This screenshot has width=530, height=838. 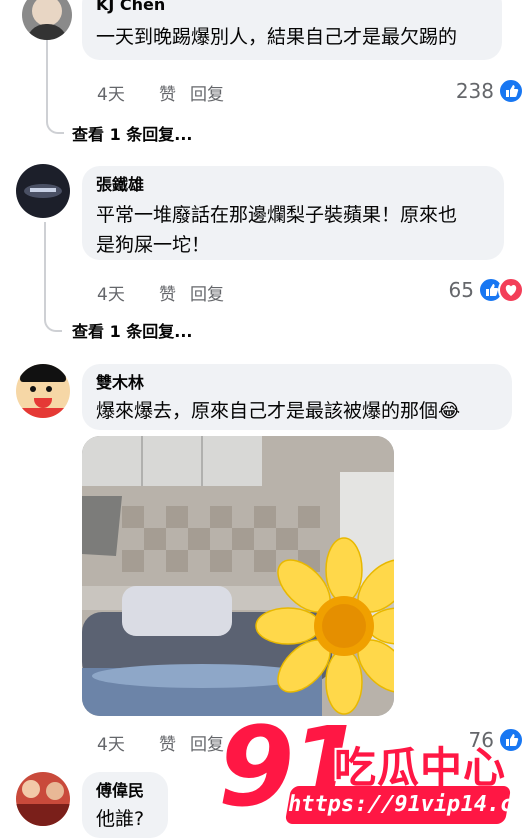 I want to click on avatar-zhang, so click(x=43, y=191).